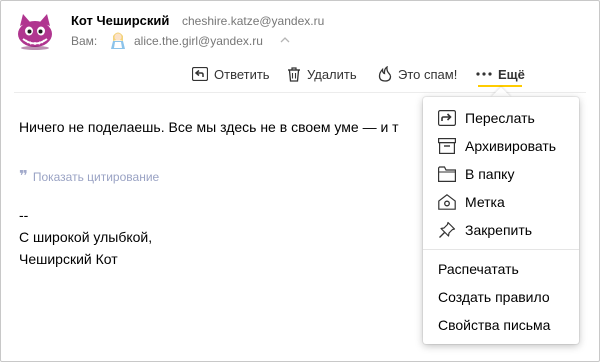 Image resolution: width=600 pixels, height=362 pixels. What do you see at coordinates (118, 40) in the screenshot?
I see `recipient-avatar-alice-icon` at bounding box center [118, 40].